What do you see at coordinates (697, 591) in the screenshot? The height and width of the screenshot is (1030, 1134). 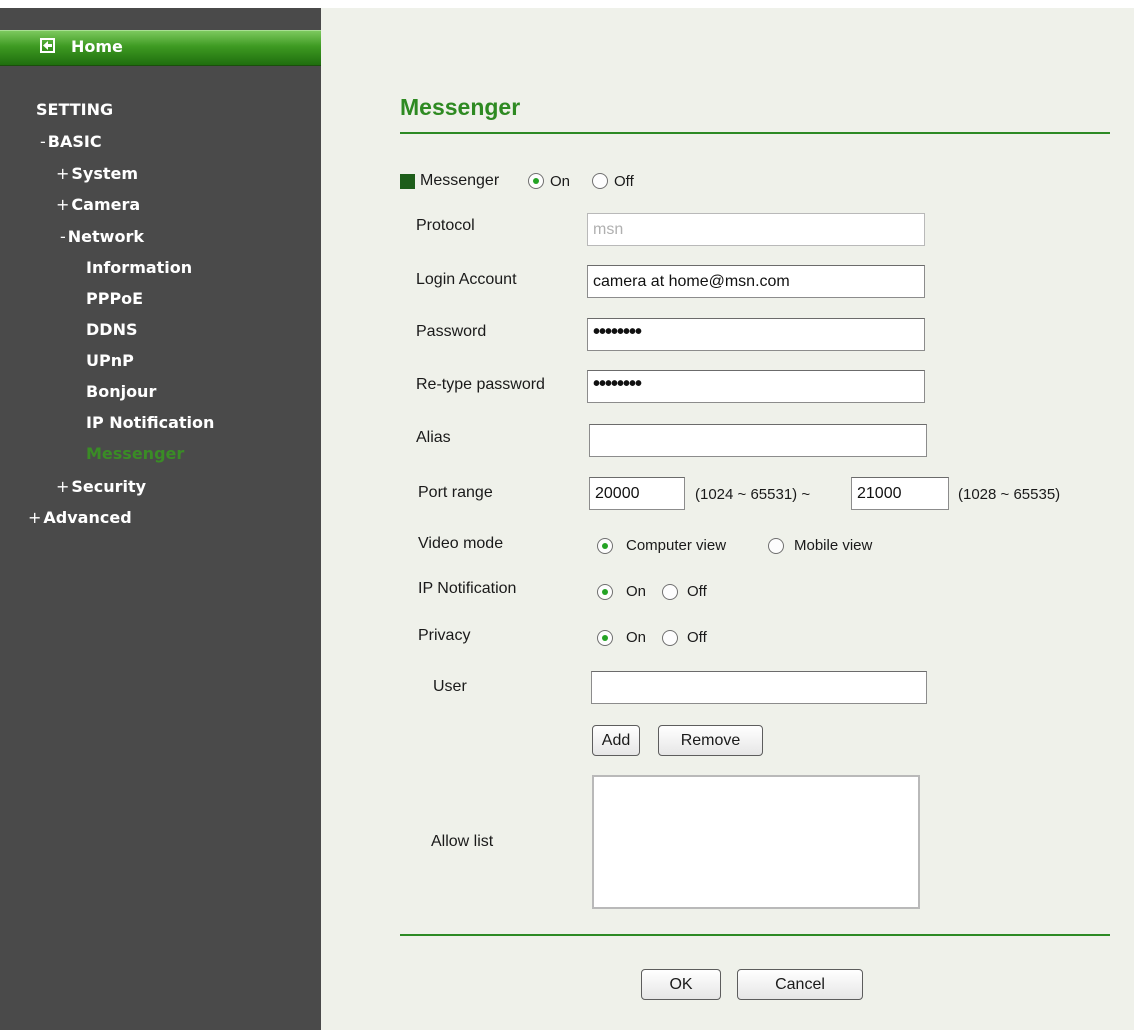 I see `ip-notification-off-label: Off` at bounding box center [697, 591].